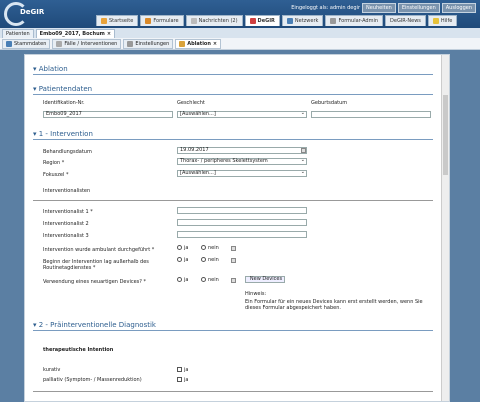 The height and width of the screenshot is (402, 480). I want to click on interventionalist1-input, so click(242, 210).